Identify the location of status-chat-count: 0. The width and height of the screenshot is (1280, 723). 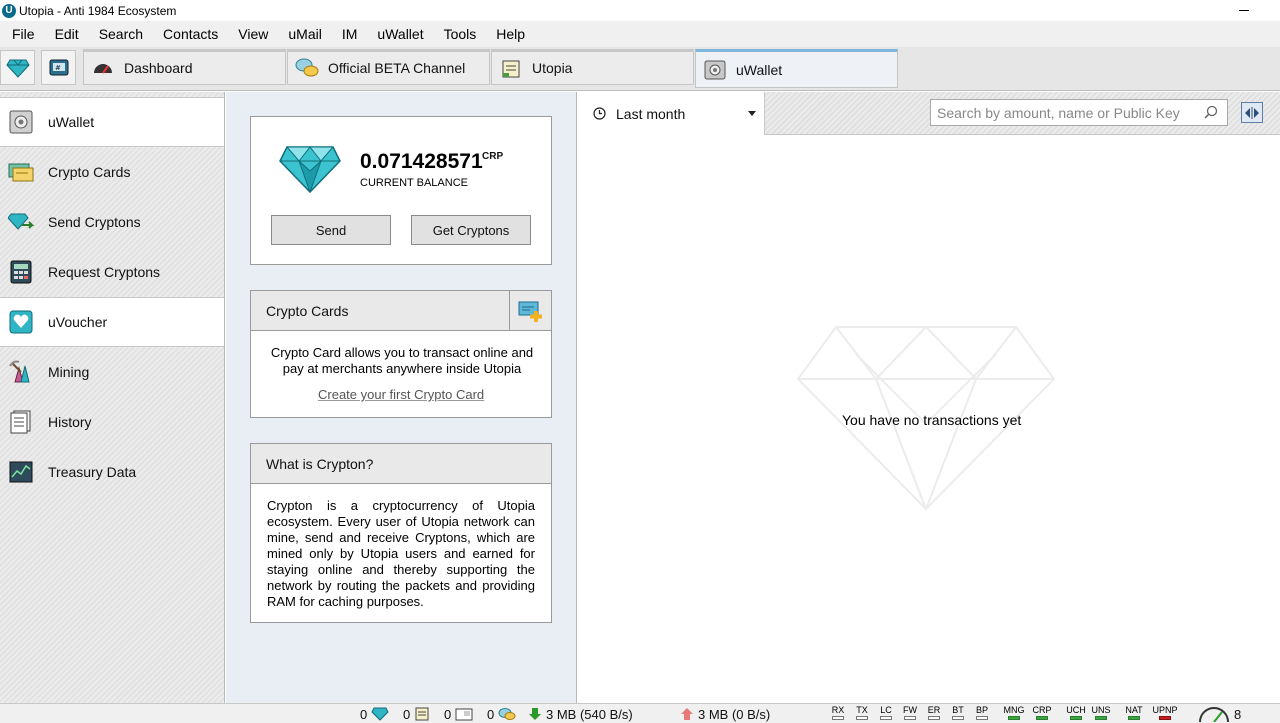
(501, 714).